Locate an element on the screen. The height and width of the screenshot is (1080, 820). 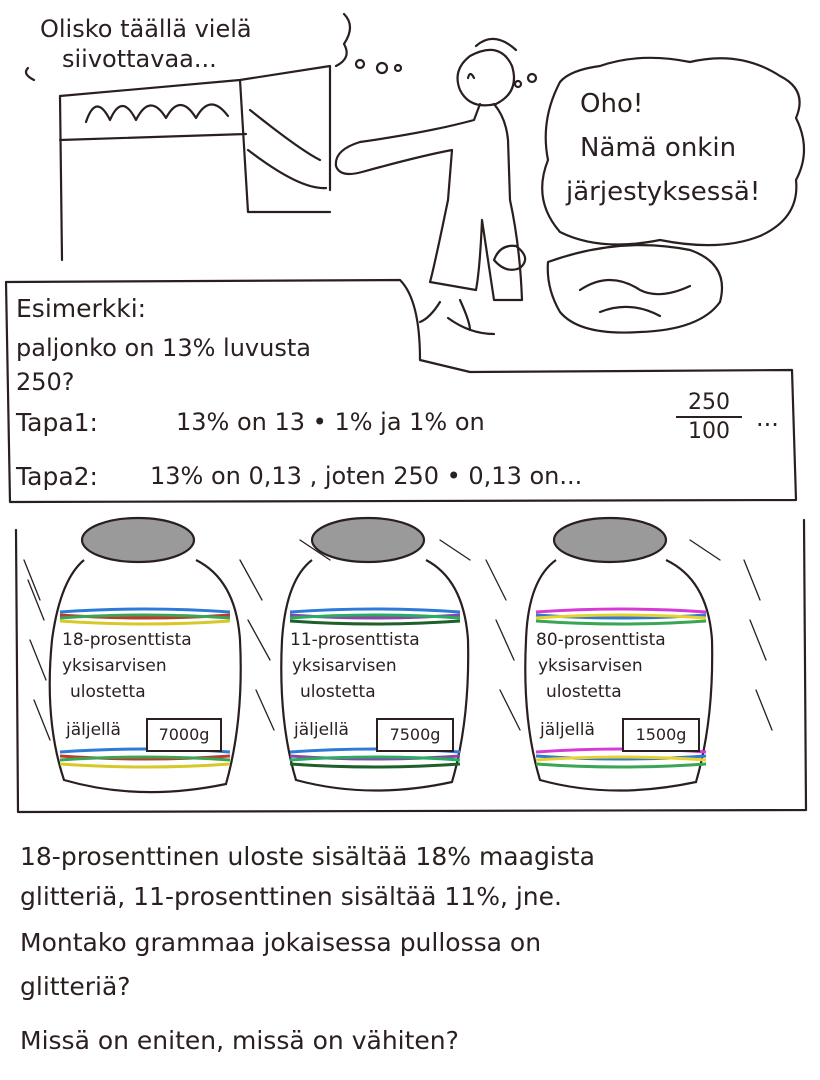
bottom-text-5: Missä on eniten, missä on vähiten? is located at coordinates (239, 1040).